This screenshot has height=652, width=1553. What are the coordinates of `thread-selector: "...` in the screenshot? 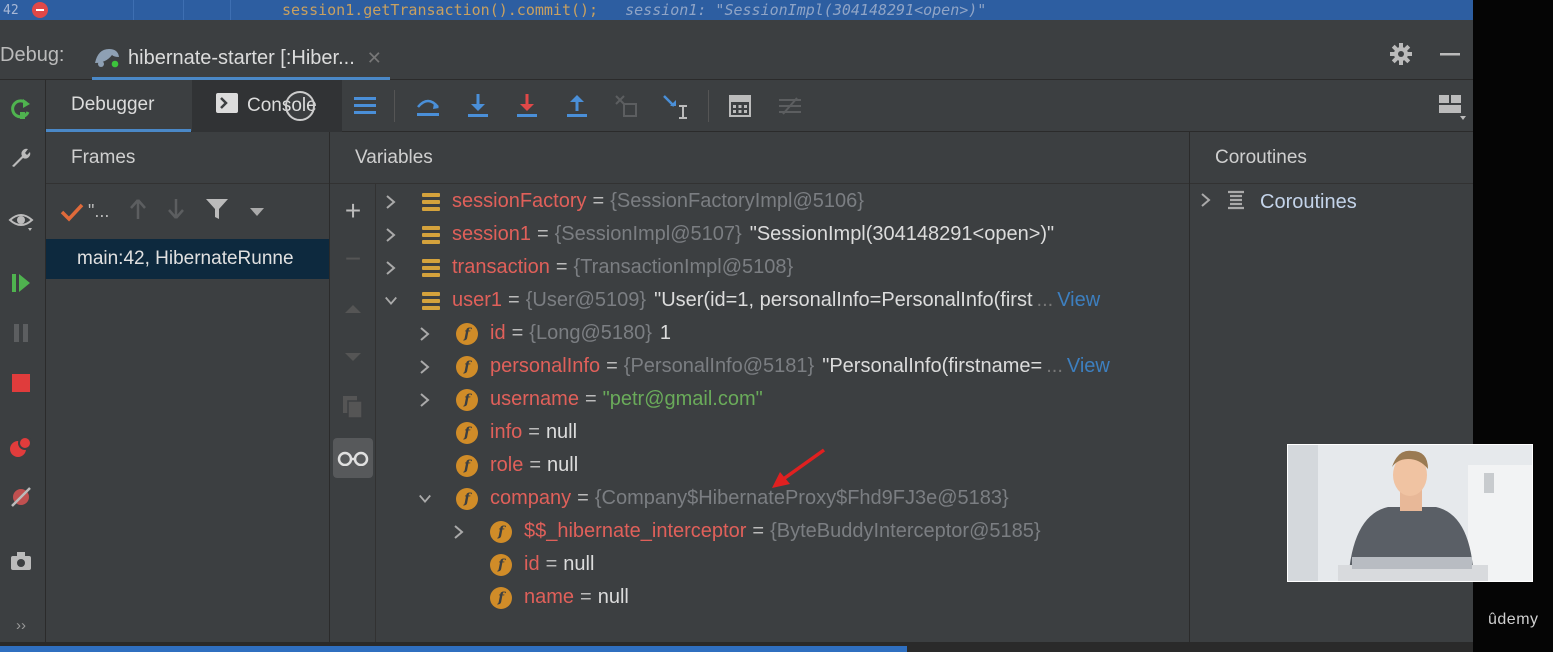 It's located at (84, 211).